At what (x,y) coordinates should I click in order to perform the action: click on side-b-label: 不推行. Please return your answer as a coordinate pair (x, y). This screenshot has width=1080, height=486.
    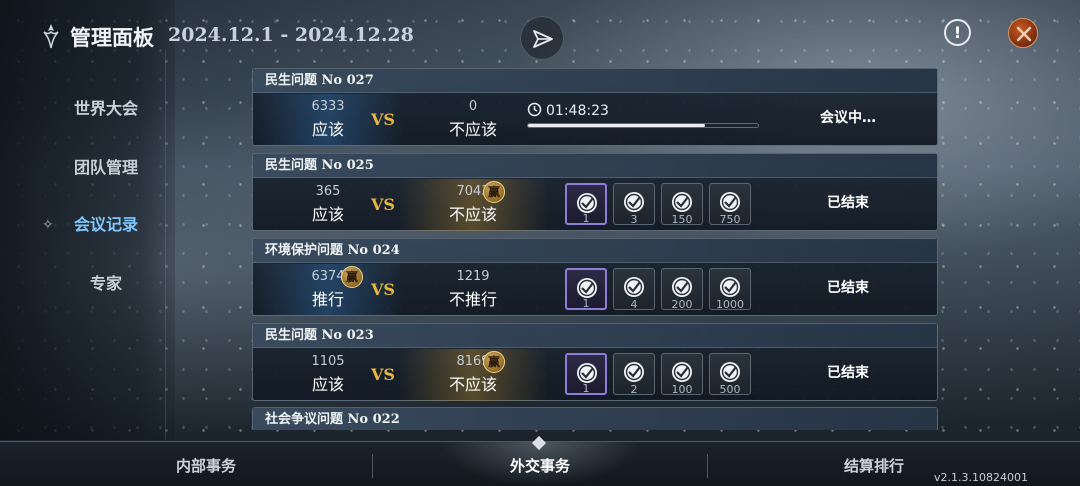
    Looking at the image, I should click on (472, 299).